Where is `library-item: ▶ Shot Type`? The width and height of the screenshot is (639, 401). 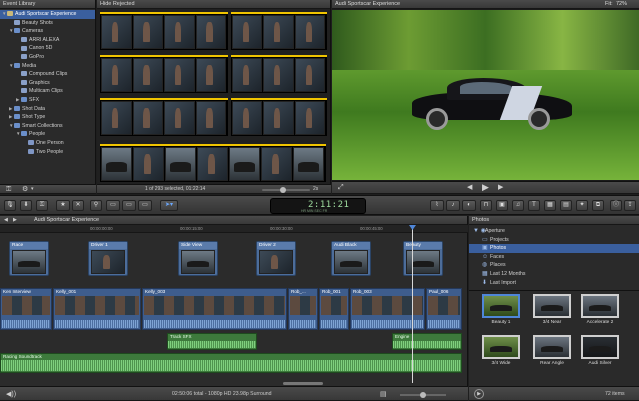
library-item: ▶ Shot Type is located at coordinates (47, 117).